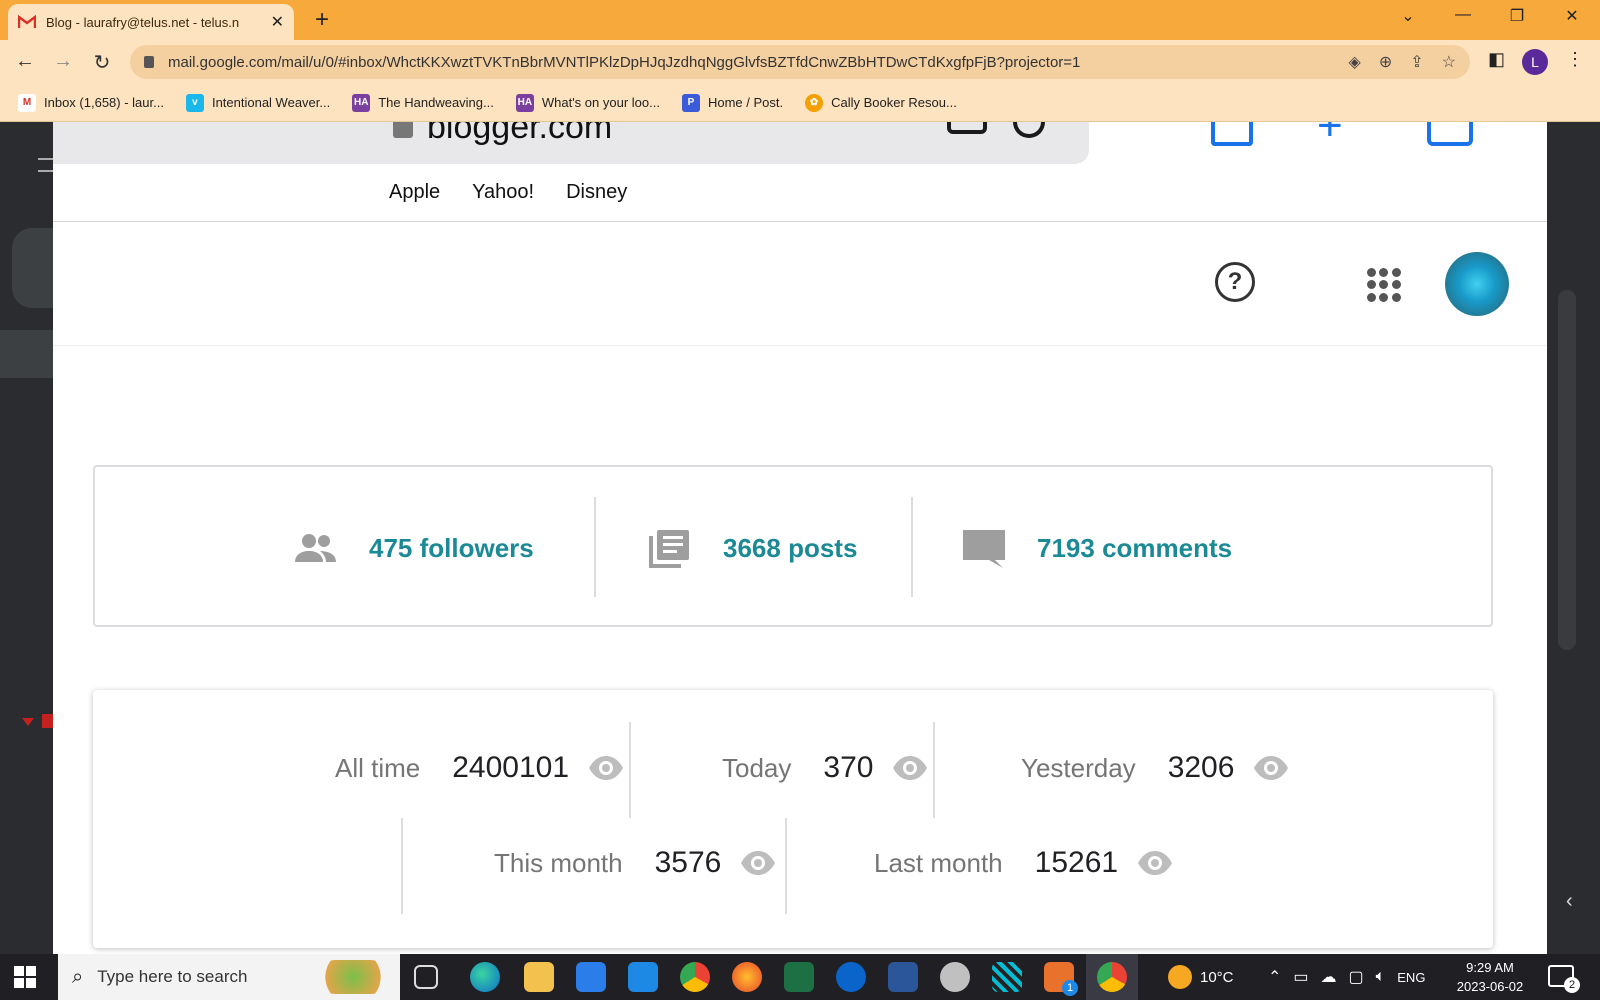 Image resolution: width=1600 pixels, height=1000 pixels. What do you see at coordinates (1355, 62) in the screenshot?
I see `lens-icon: ◈` at bounding box center [1355, 62].